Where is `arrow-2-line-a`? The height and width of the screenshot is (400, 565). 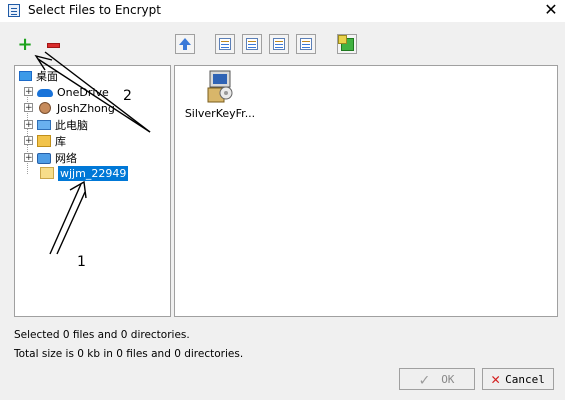 arrow-2-line-a is located at coordinates (94, 95).